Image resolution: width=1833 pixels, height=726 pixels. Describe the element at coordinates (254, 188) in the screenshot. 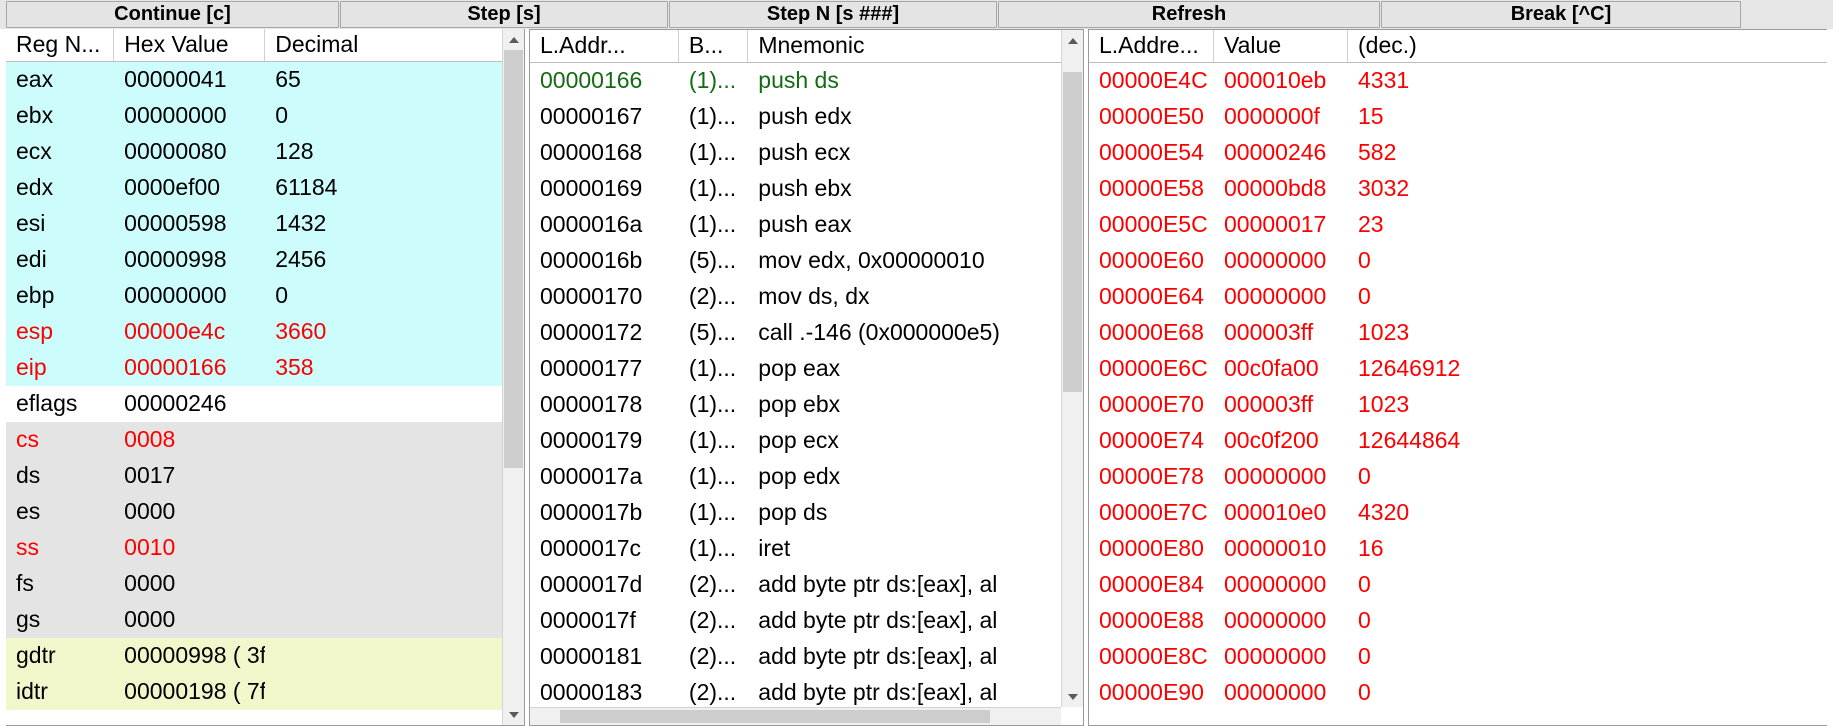

I see `table-row: edx 0000ef00 61184` at that location.